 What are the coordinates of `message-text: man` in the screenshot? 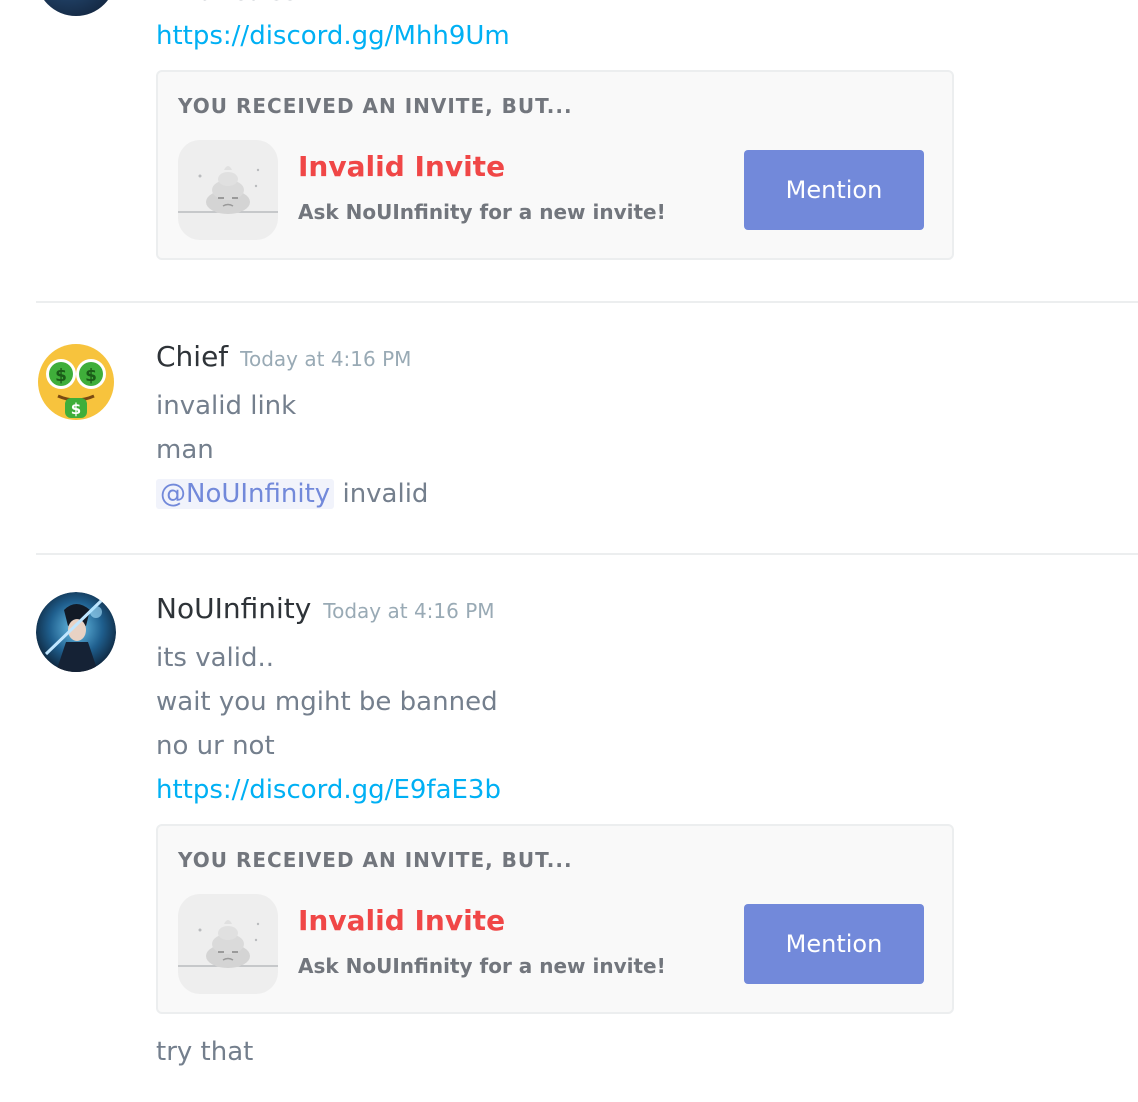 It's located at (185, 450).